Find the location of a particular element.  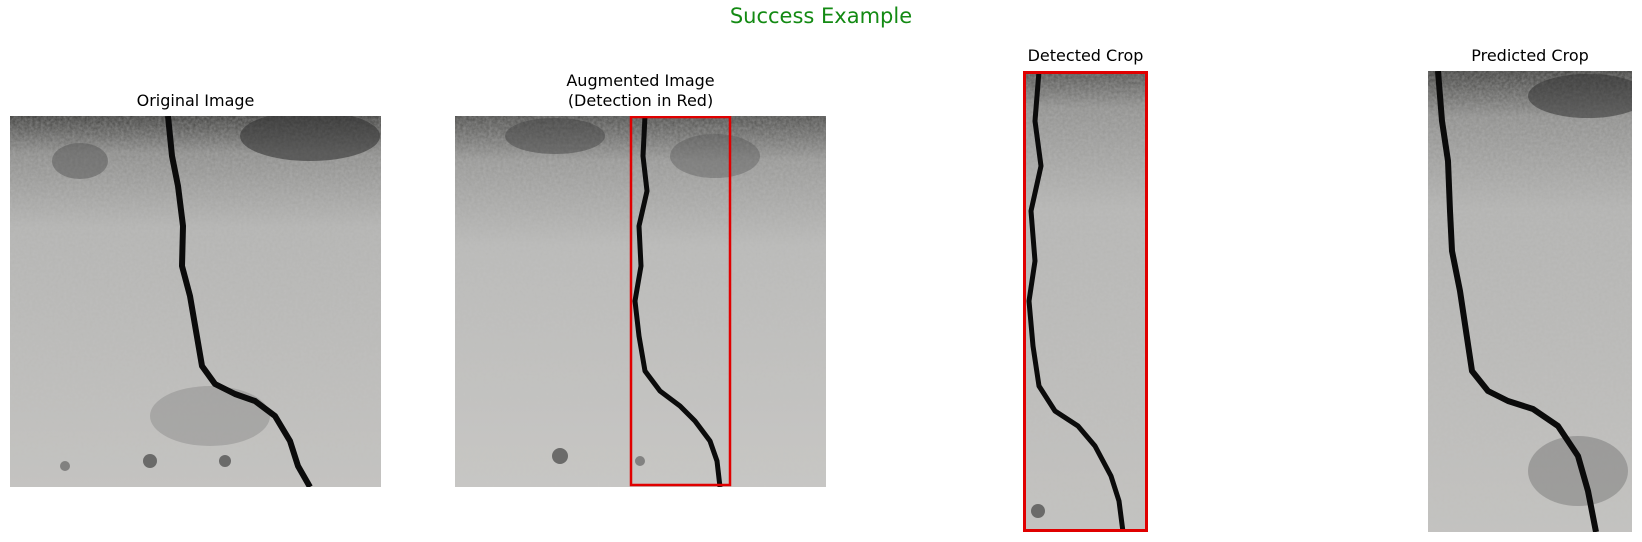

detected-crop is located at coordinates (1085, 301).